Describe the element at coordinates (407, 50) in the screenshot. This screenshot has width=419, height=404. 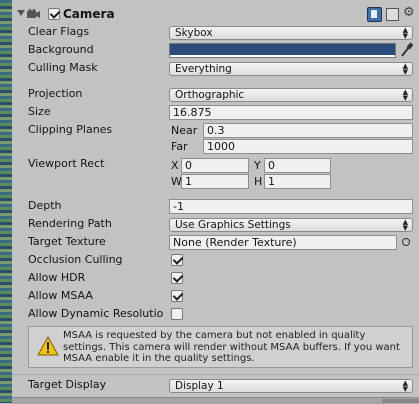
I see `eyedropper-icon` at that location.